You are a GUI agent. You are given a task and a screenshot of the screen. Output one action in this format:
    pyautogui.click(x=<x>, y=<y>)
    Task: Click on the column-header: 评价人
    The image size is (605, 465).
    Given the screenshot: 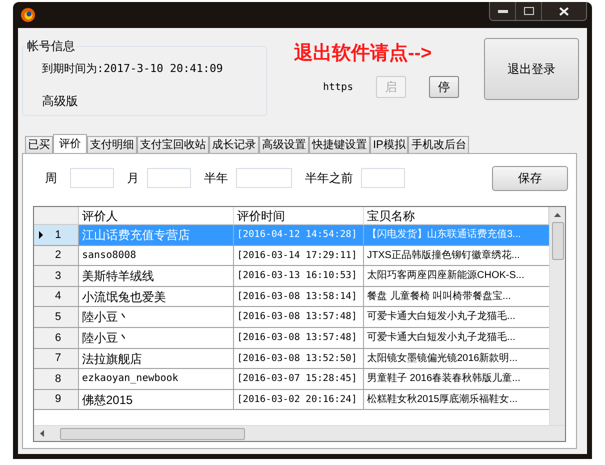 What is the action you would take?
    pyautogui.click(x=156, y=215)
    